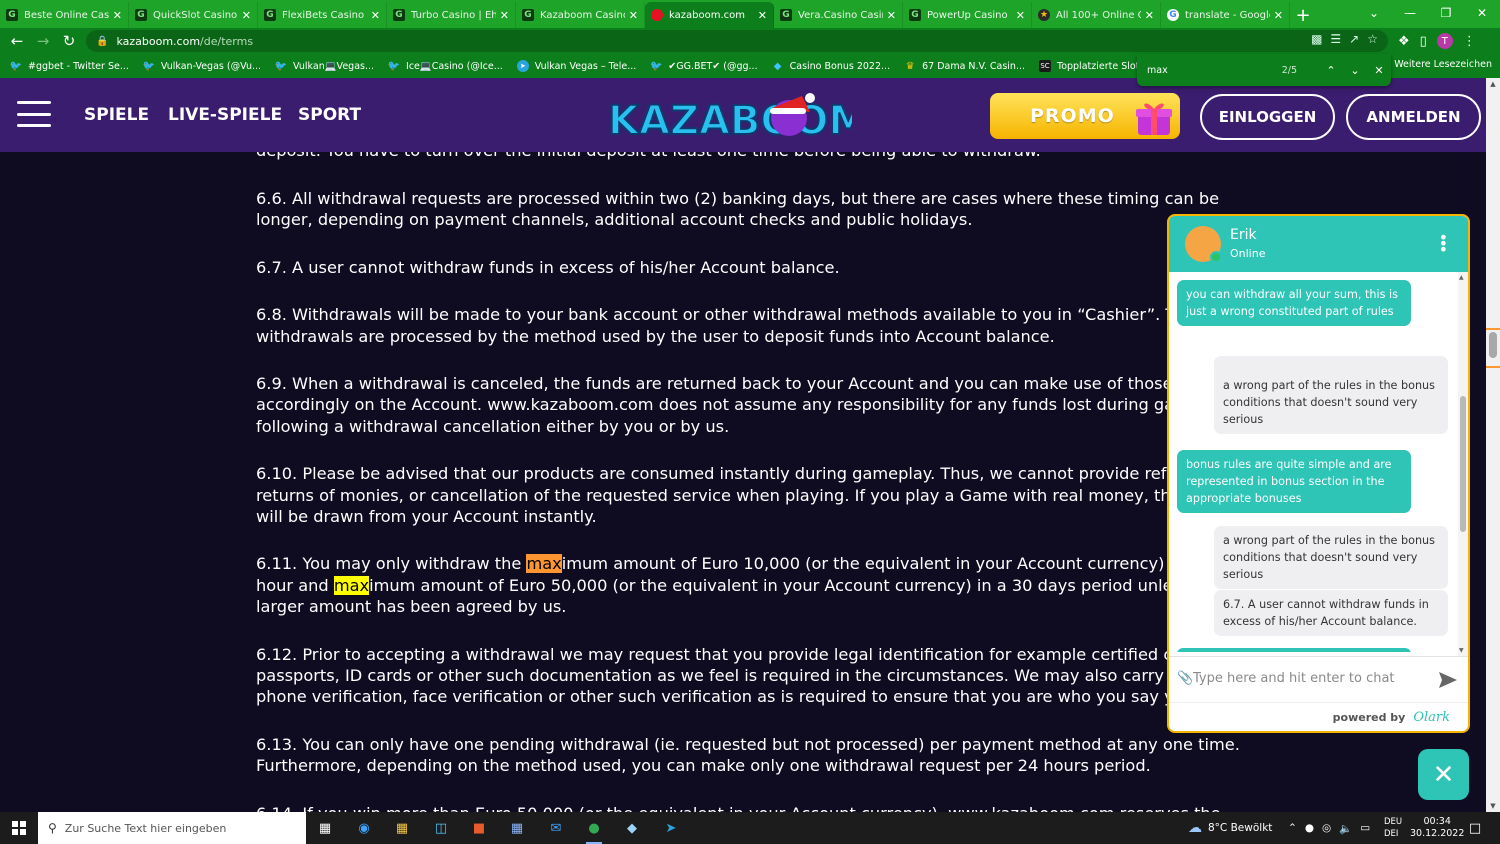 The image size is (1500, 844). What do you see at coordinates (102, 41) in the screenshot?
I see `lock-icon: 🔒` at bounding box center [102, 41].